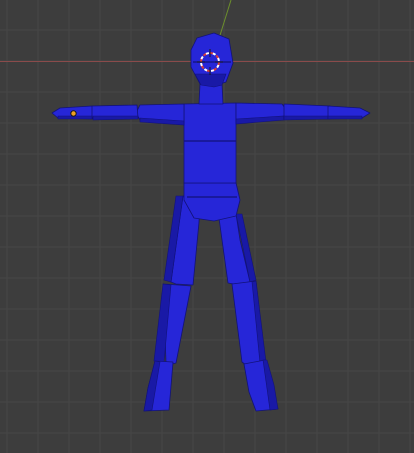 The image size is (414, 453). I want to click on right-hand-shade, so click(345, 117).